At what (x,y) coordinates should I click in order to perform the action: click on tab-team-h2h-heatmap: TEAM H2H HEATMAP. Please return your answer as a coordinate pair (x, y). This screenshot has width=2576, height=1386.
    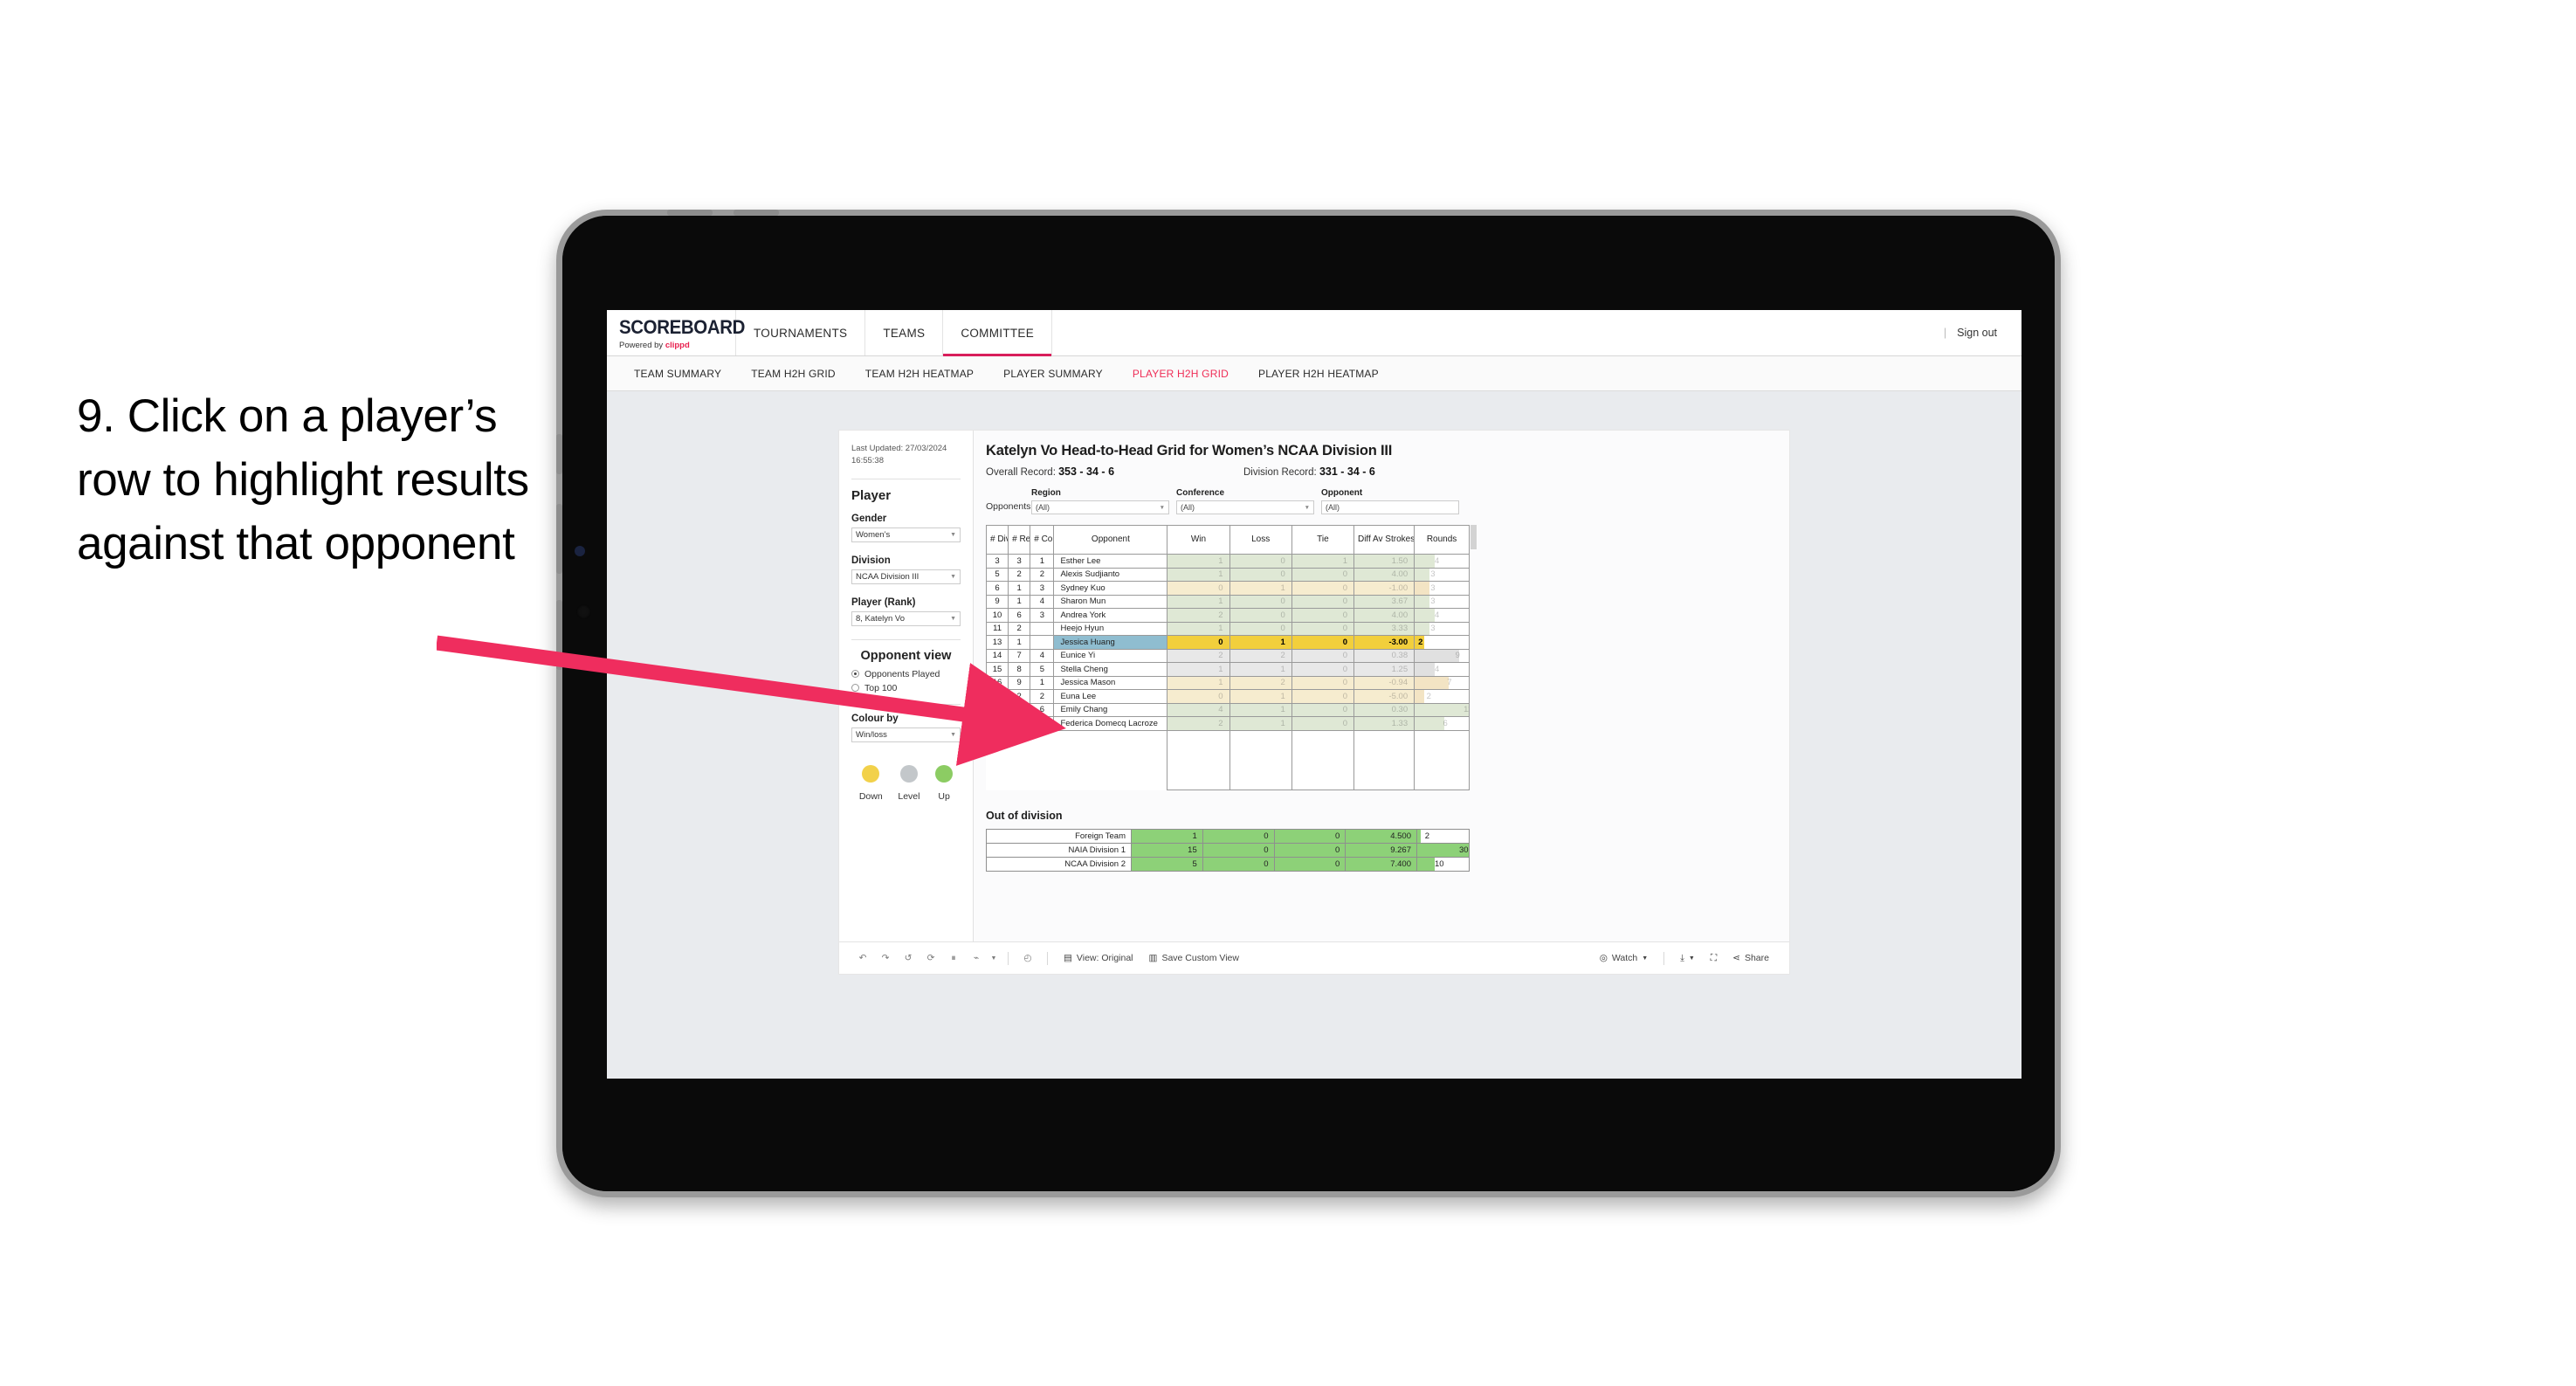
    Looking at the image, I should click on (919, 374).